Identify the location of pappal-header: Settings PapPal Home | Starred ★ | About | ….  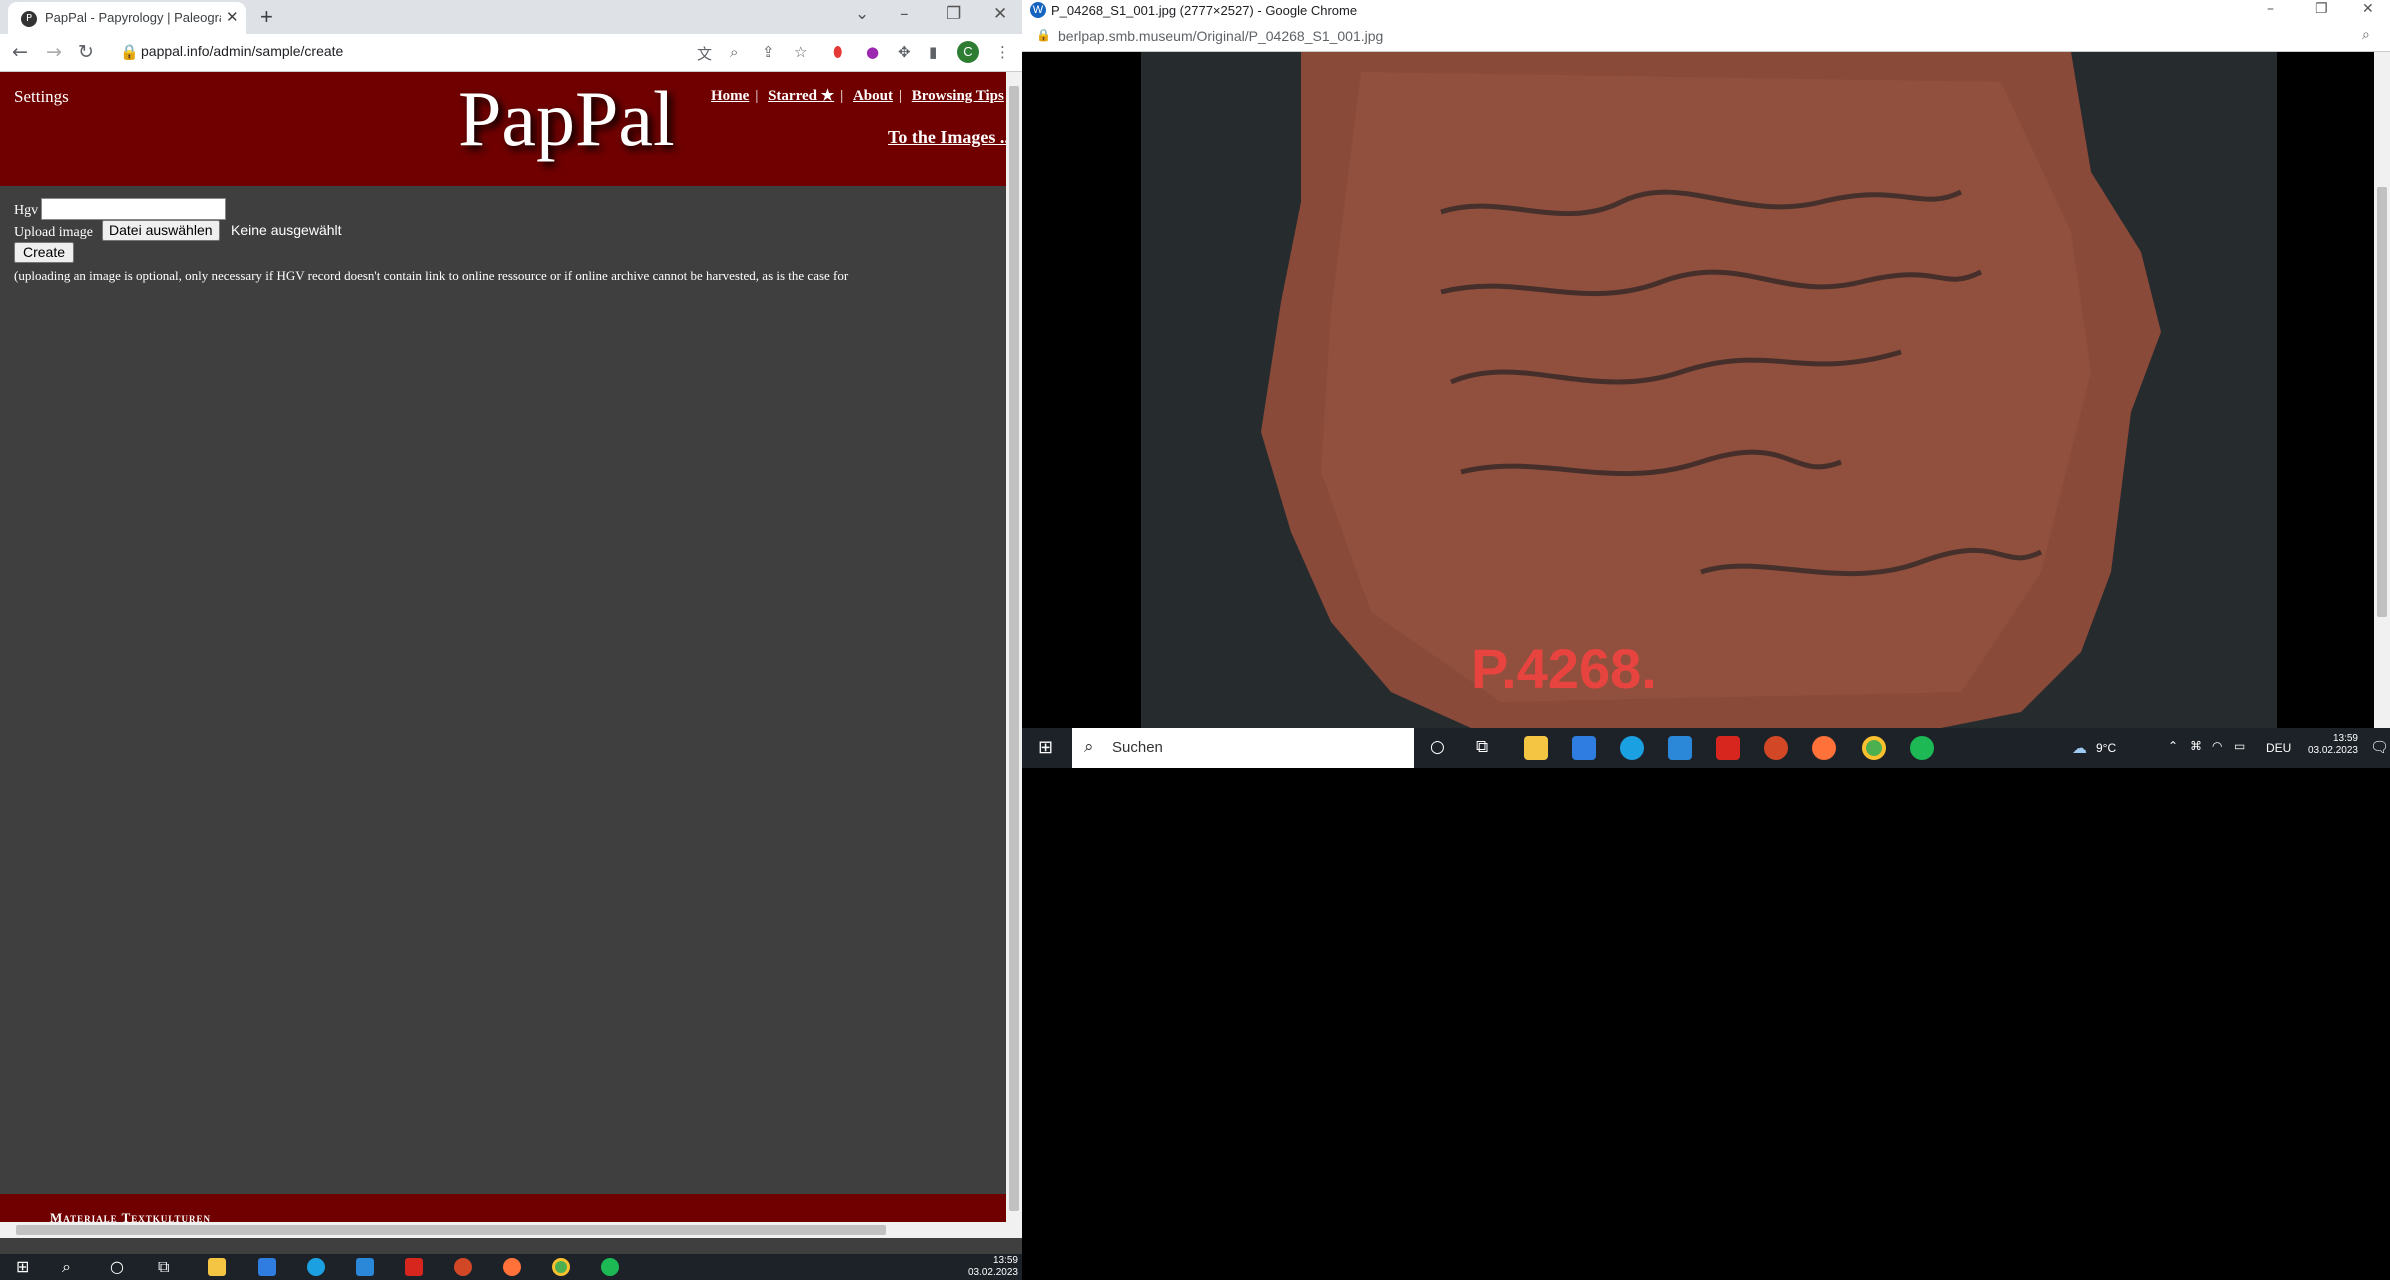
(506, 129).